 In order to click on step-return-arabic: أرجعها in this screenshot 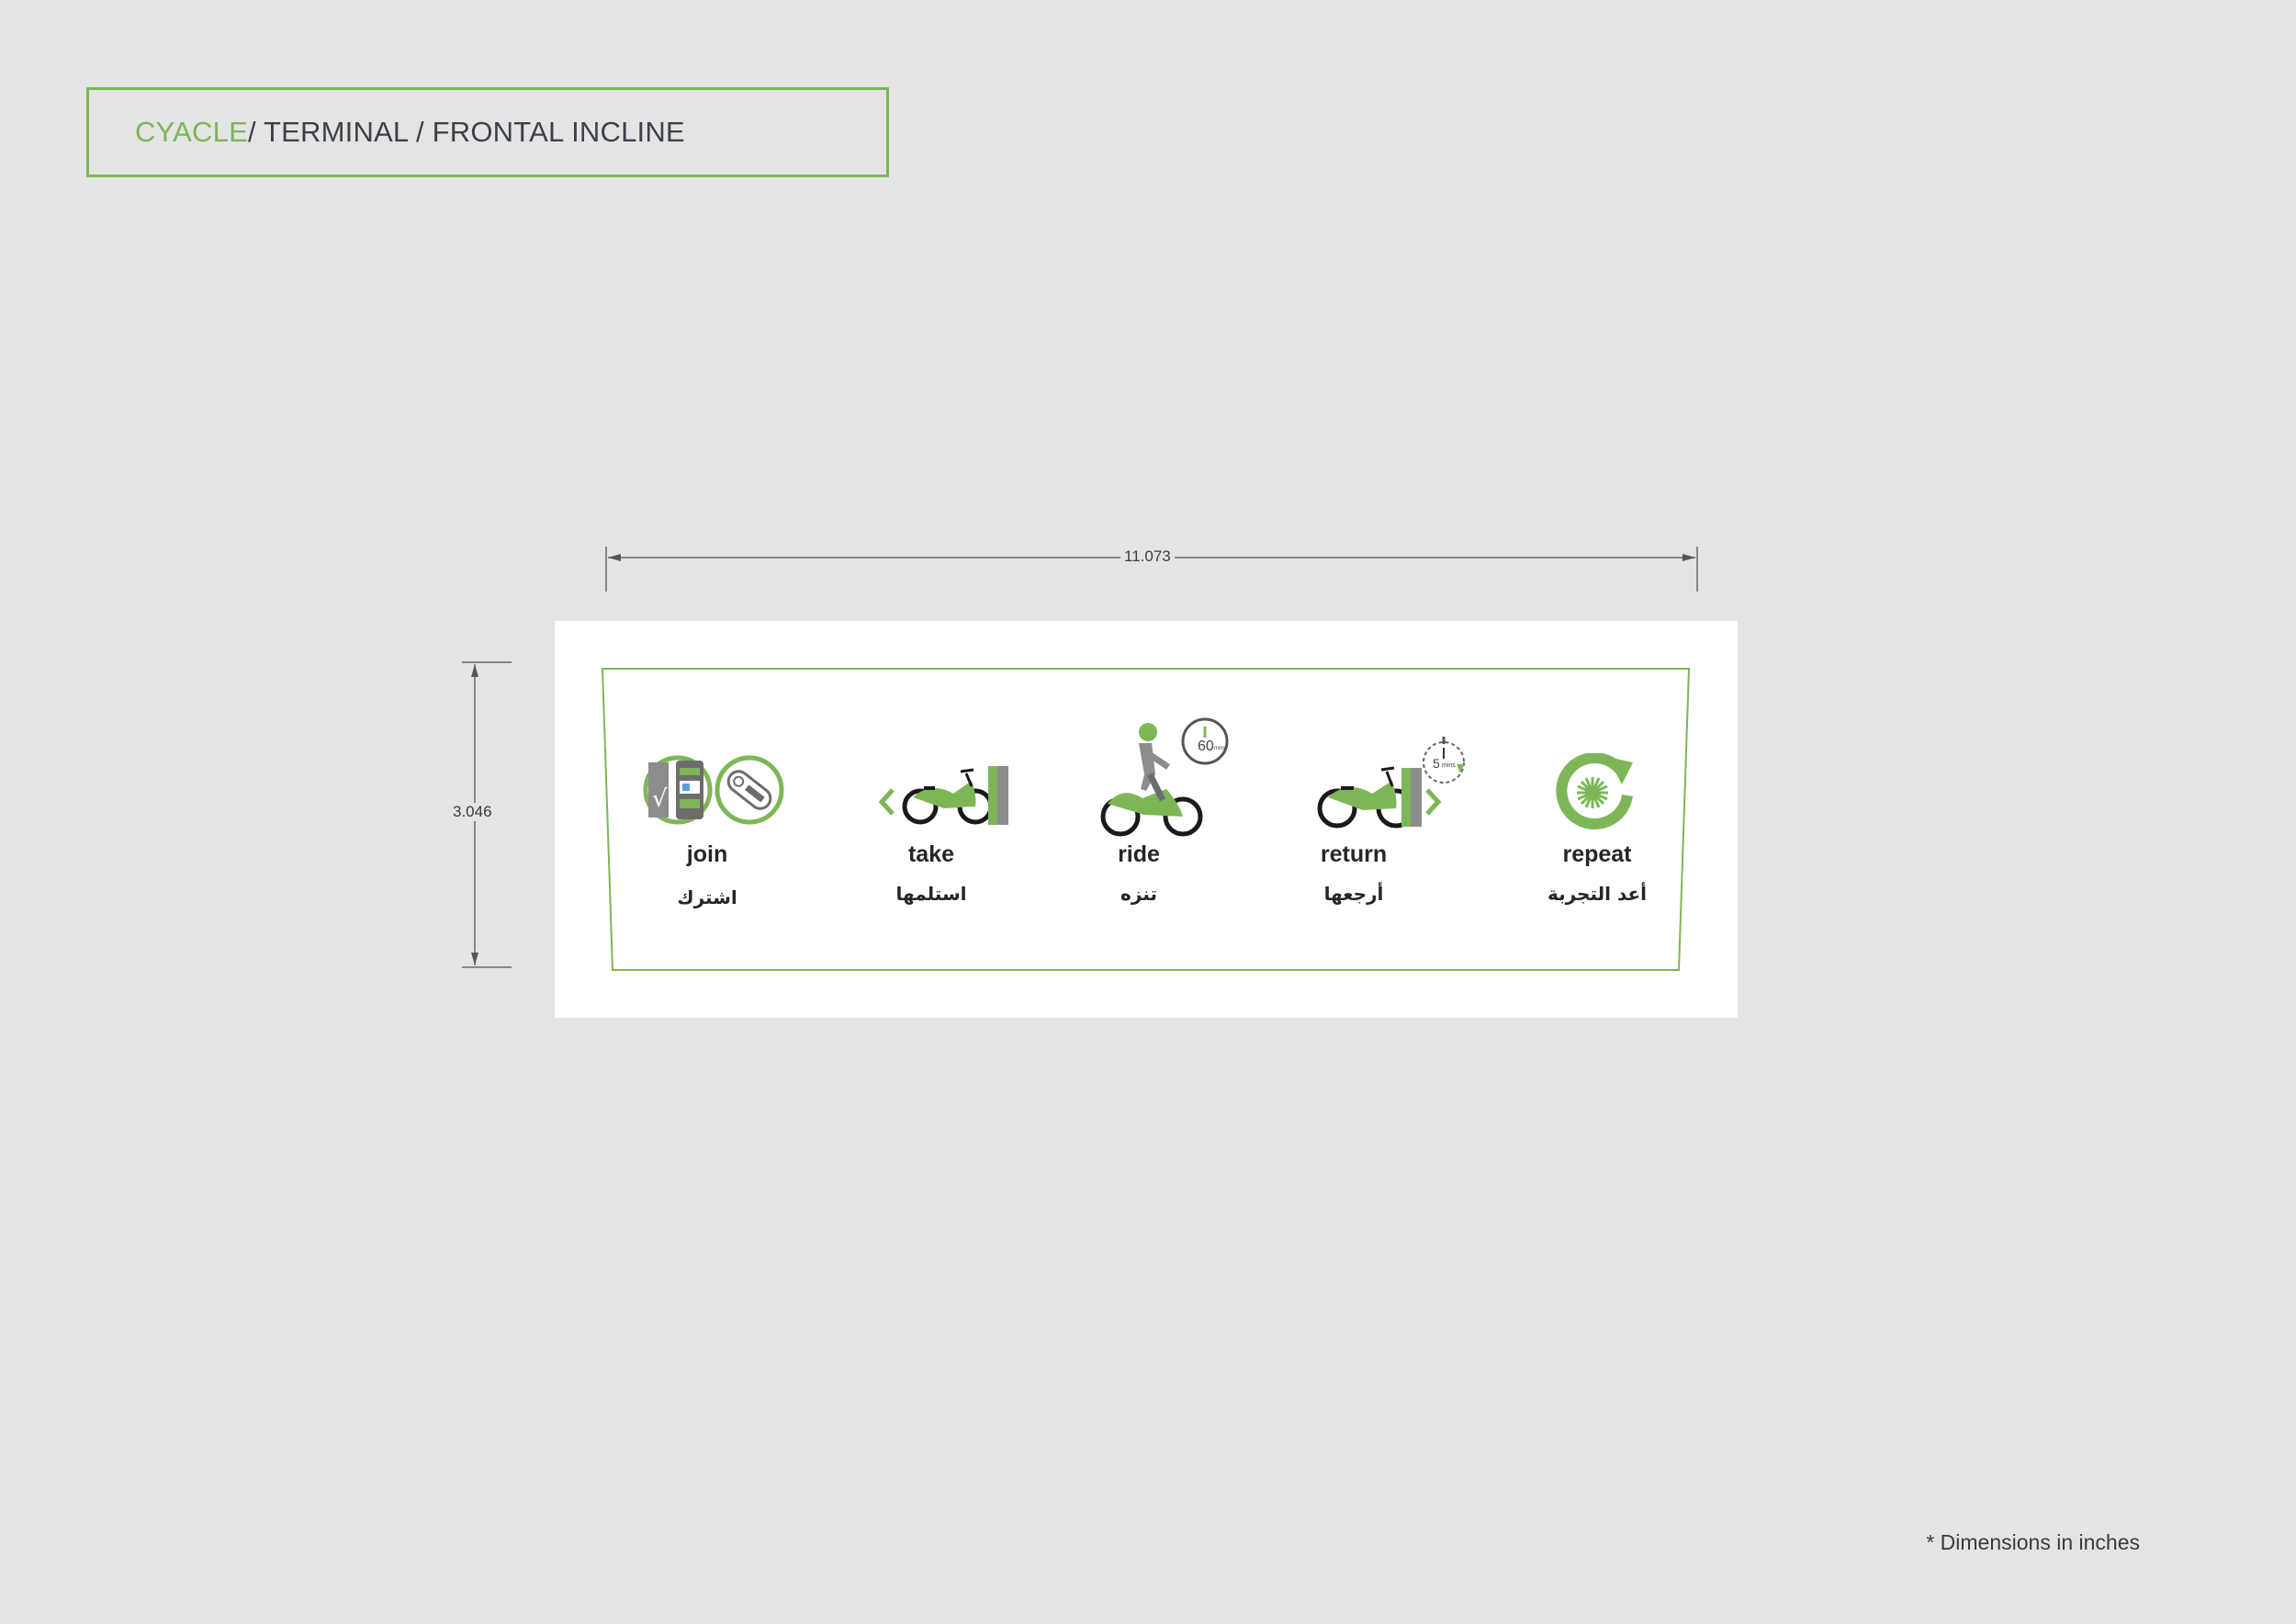, I will do `click(1353, 894)`.